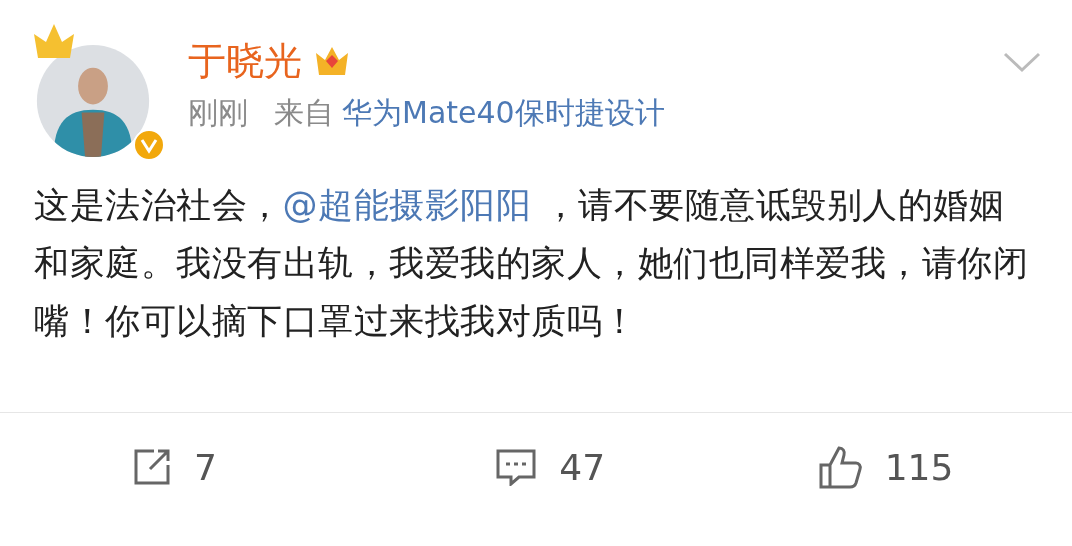 The width and height of the screenshot is (1072, 546). I want to click on mention-link: @超能摄影阳阳, so click(406, 205).